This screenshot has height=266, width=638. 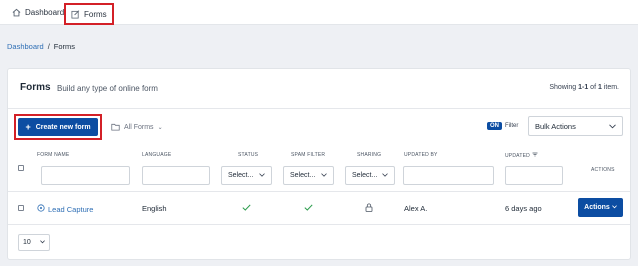 What do you see at coordinates (308, 207) in the screenshot?
I see `spam-filter-check-icon` at bounding box center [308, 207].